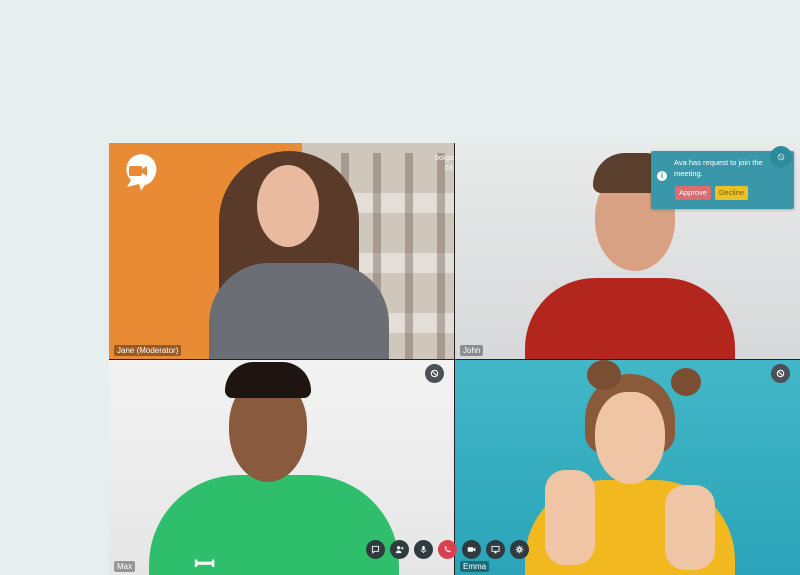 The height and width of the screenshot is (575, 800). What do you see at coordinates (444, 157) in the screenshot?
I see `meeting-id: 9olgs9gu0k` at bounding box center [444, 157].